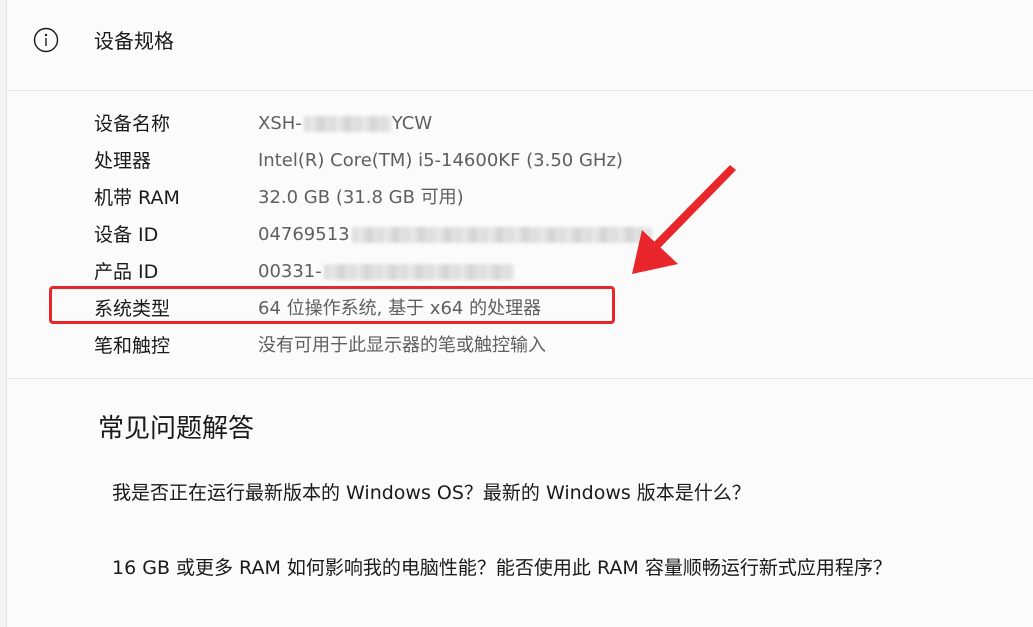 The height and width of the screenshot is (627, 1033). Describe the element at coordinates (544, 197) in the screenshot. I see `spec-row-ram: 机带 RAM 32.0 GB (31.8 GB 可用)` at that location.